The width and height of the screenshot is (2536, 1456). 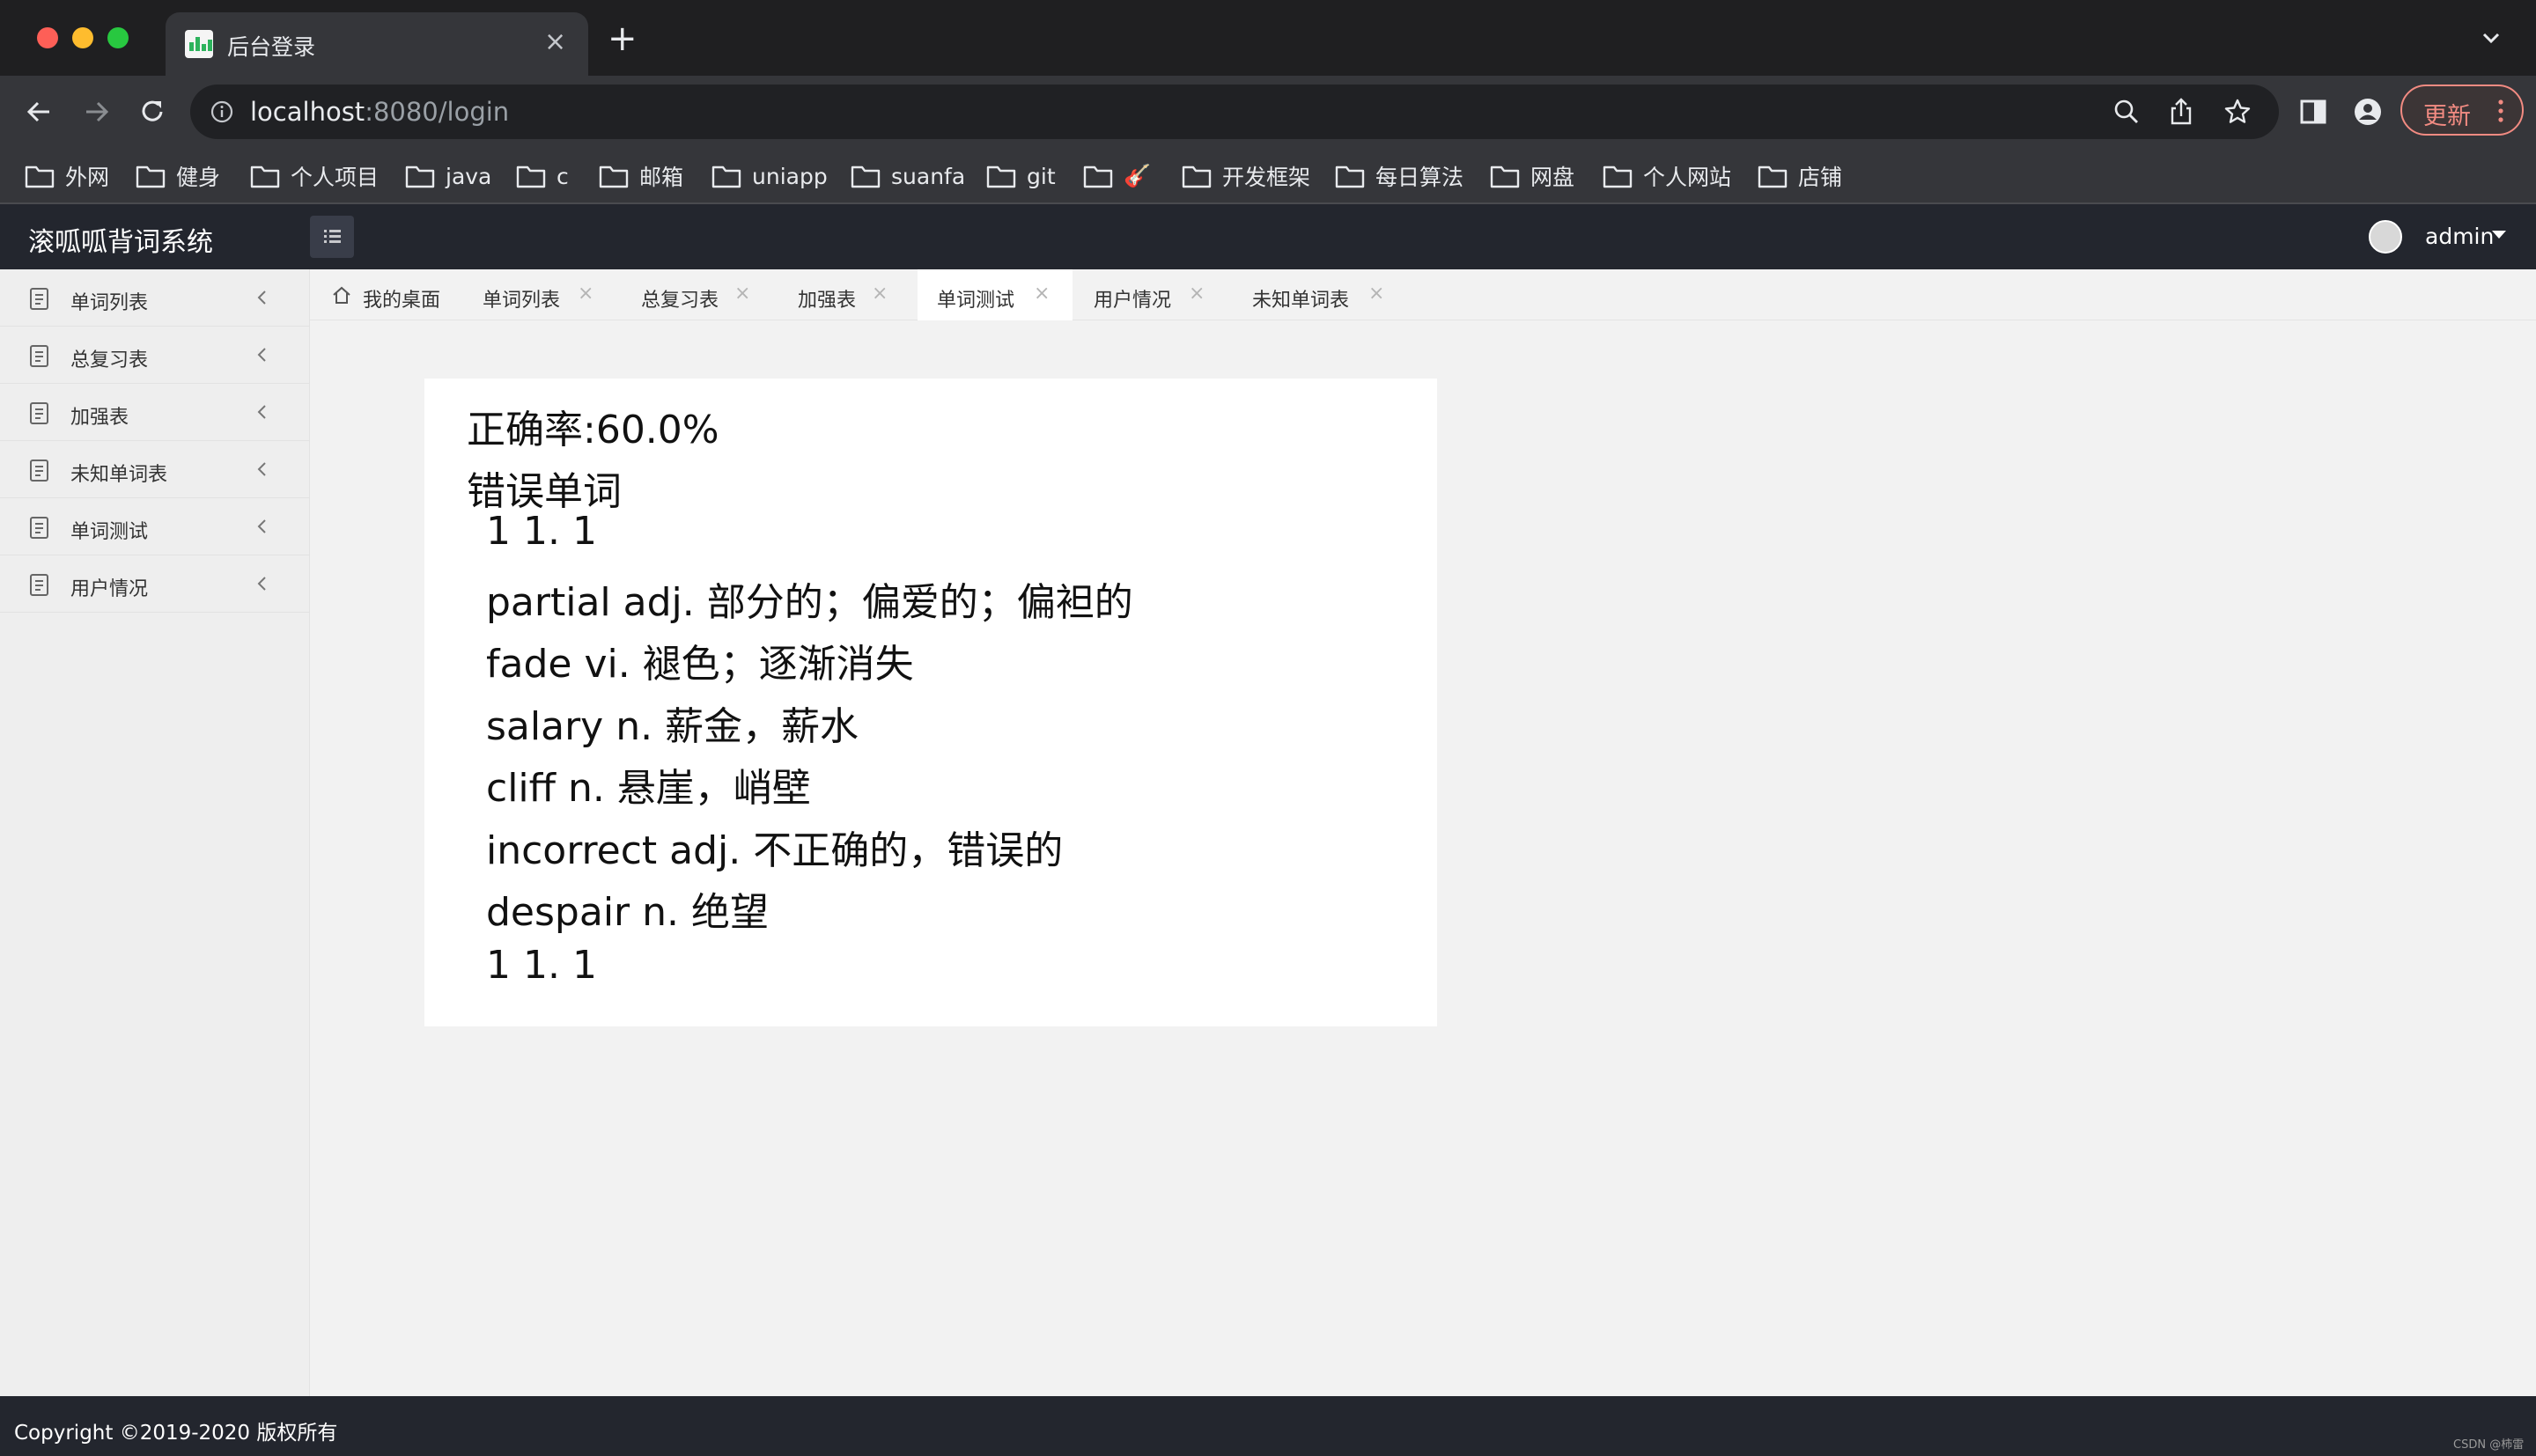 I want to click on bookmark-folder: 🎸, so click(x=1117, y=176).